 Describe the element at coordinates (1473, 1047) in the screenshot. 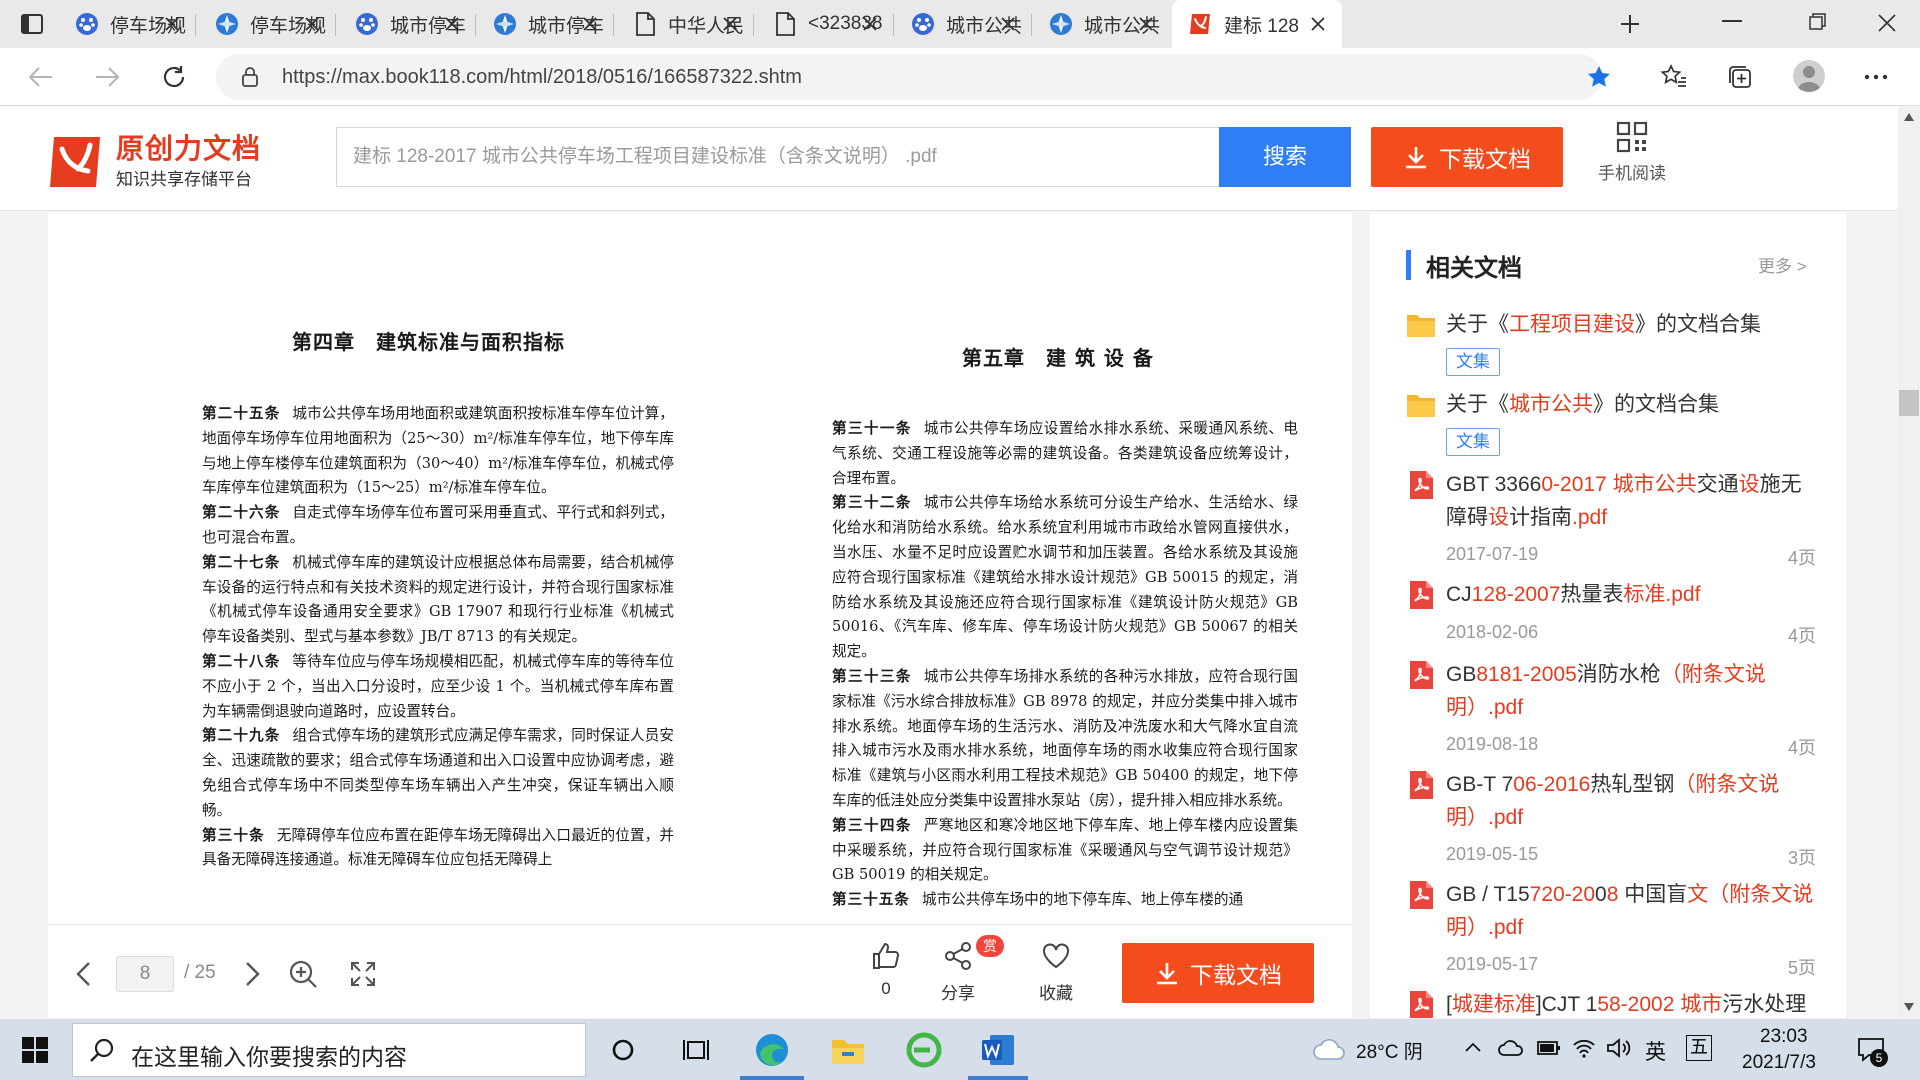

I see `show-hidden-icons-icon` at that location.